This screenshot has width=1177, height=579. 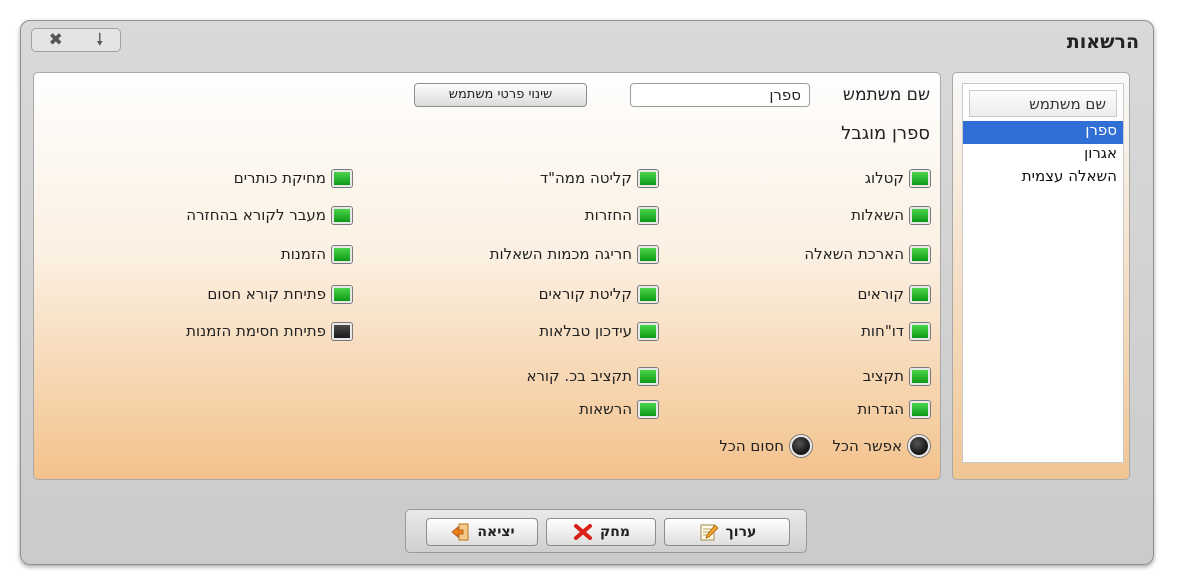 I want to click on block-all-radio, so click(x=801, y=446).